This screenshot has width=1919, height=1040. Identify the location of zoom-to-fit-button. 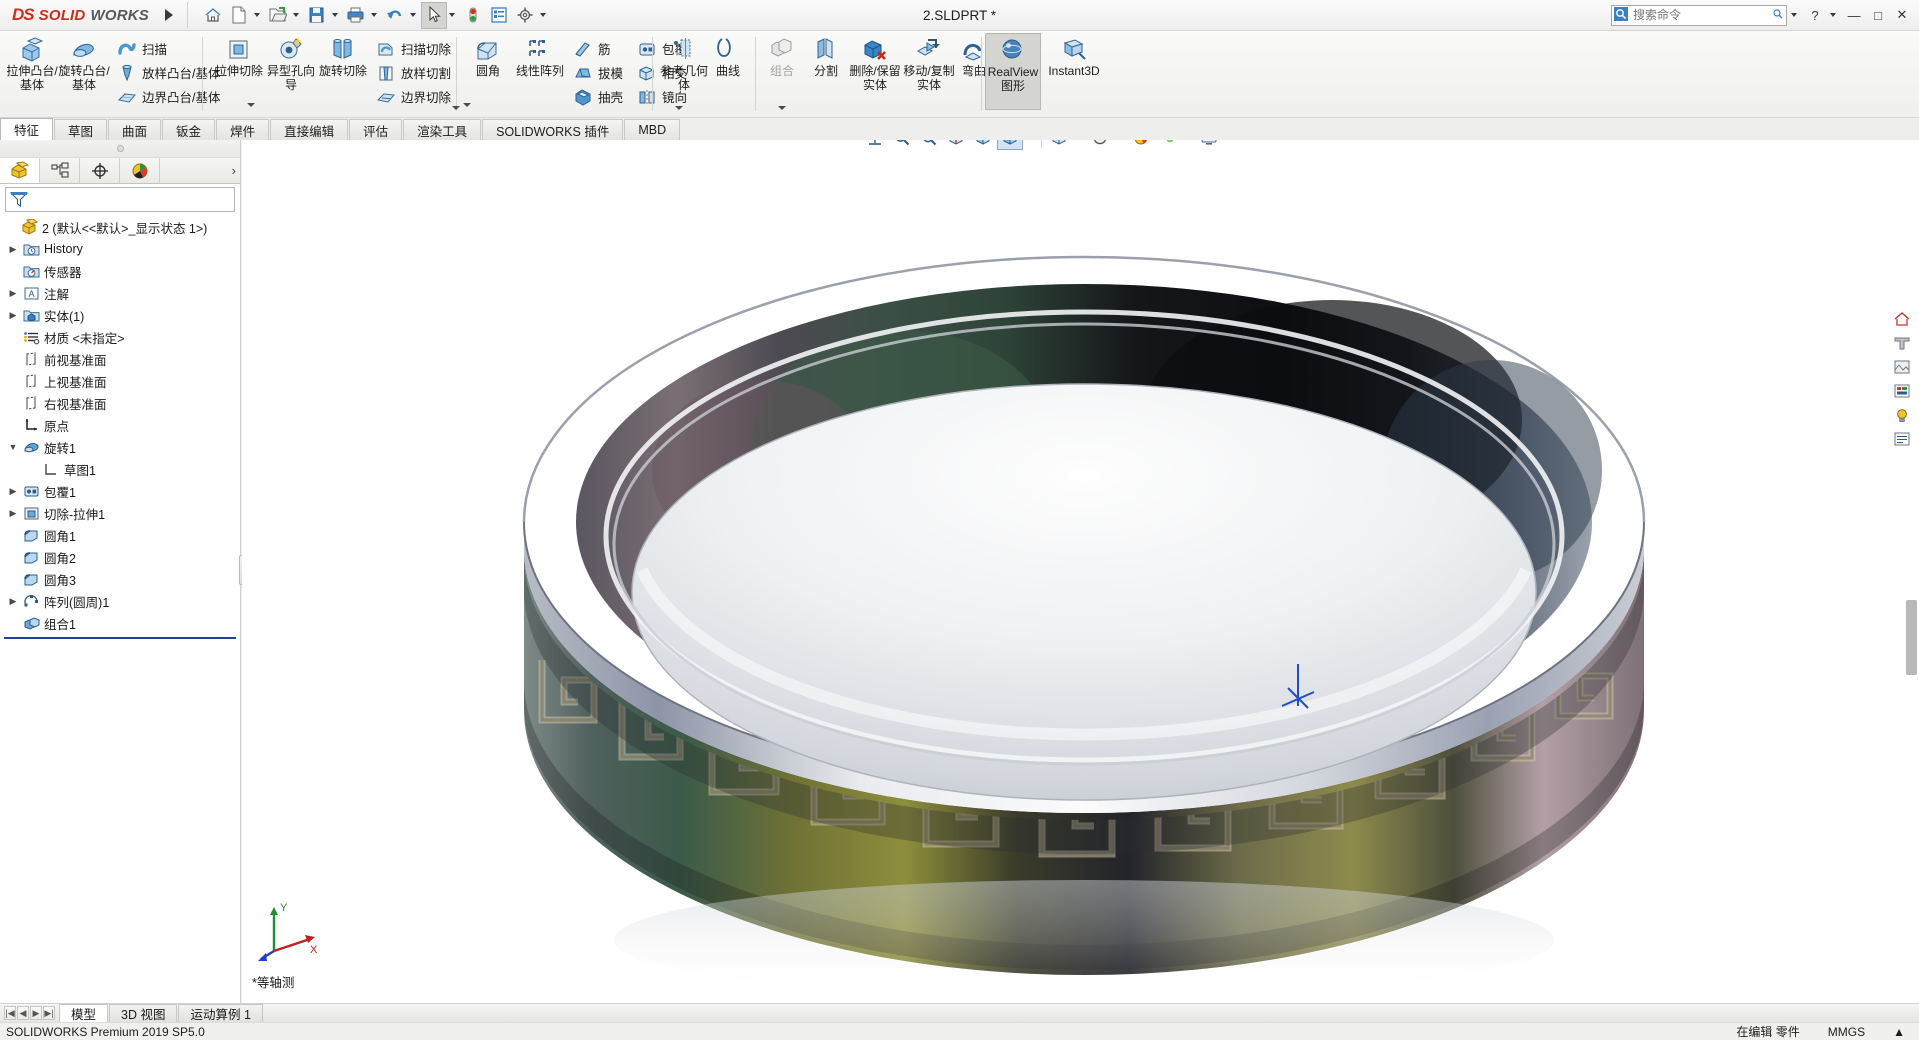
(875, 145).